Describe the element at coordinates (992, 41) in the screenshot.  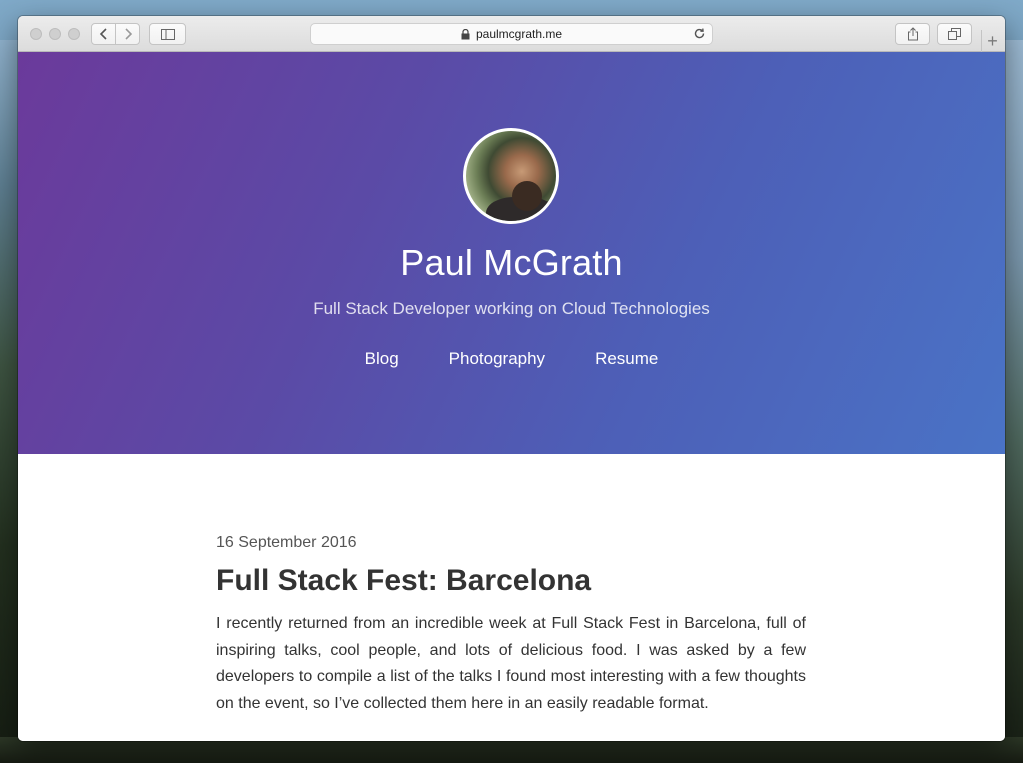
I see `new-tab-button: +` at that location.